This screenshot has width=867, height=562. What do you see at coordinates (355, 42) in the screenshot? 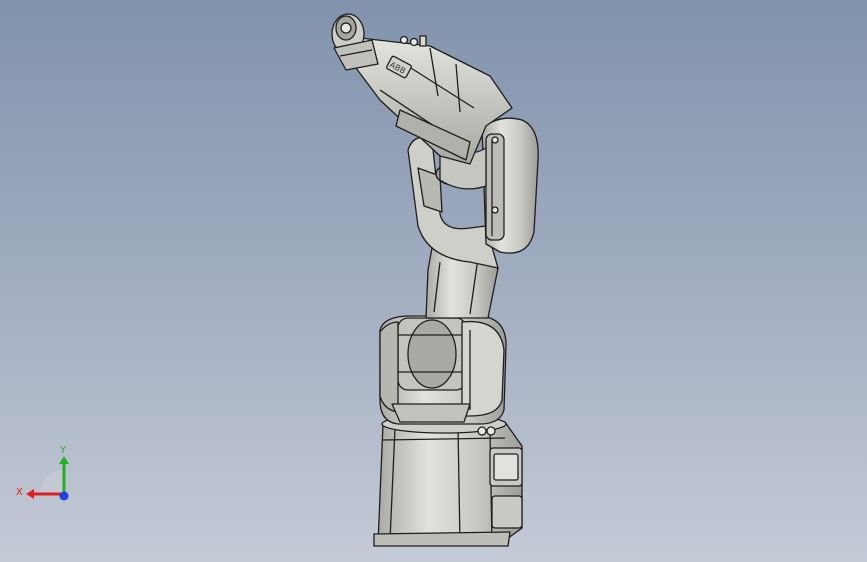
I see `robot-wrist` at bounding box center [355, 42].